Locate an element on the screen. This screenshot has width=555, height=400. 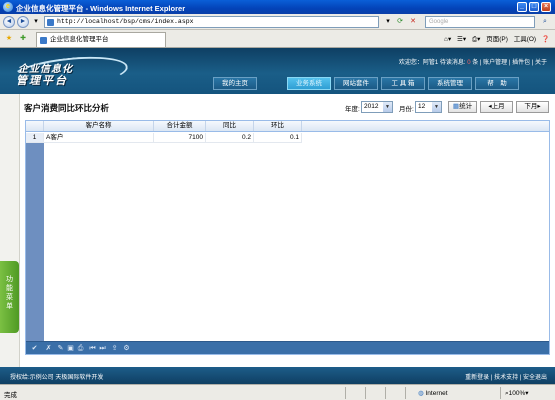
nav-toolbox: 工 具 箱 is located at coordinates (403, 83).